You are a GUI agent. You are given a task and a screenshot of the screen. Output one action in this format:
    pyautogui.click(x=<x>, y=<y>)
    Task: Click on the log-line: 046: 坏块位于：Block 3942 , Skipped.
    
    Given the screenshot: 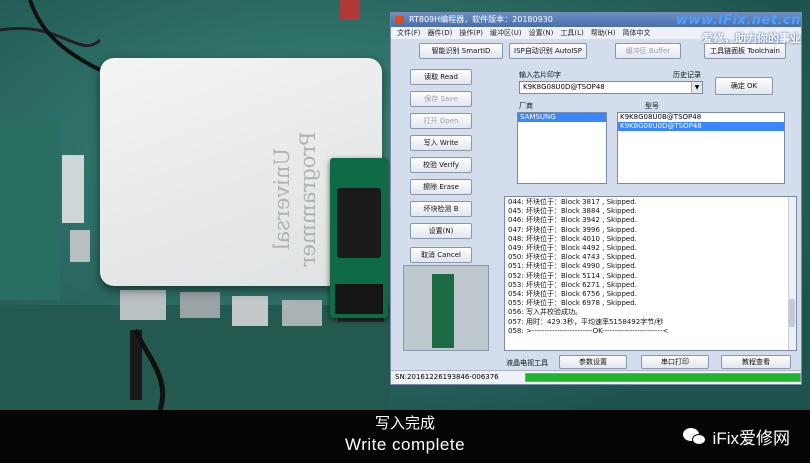 What is the action you would take?
    pyautogui.click(x=572, y=220)
    